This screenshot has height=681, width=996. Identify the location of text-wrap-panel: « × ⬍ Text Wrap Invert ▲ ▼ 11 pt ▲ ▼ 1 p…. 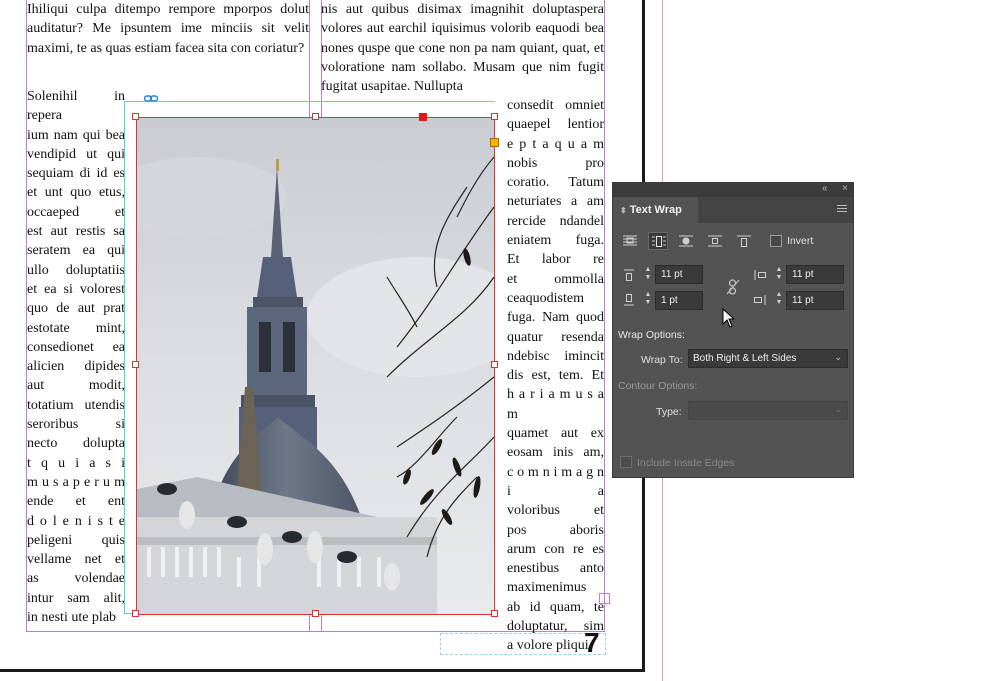
(733, 330).